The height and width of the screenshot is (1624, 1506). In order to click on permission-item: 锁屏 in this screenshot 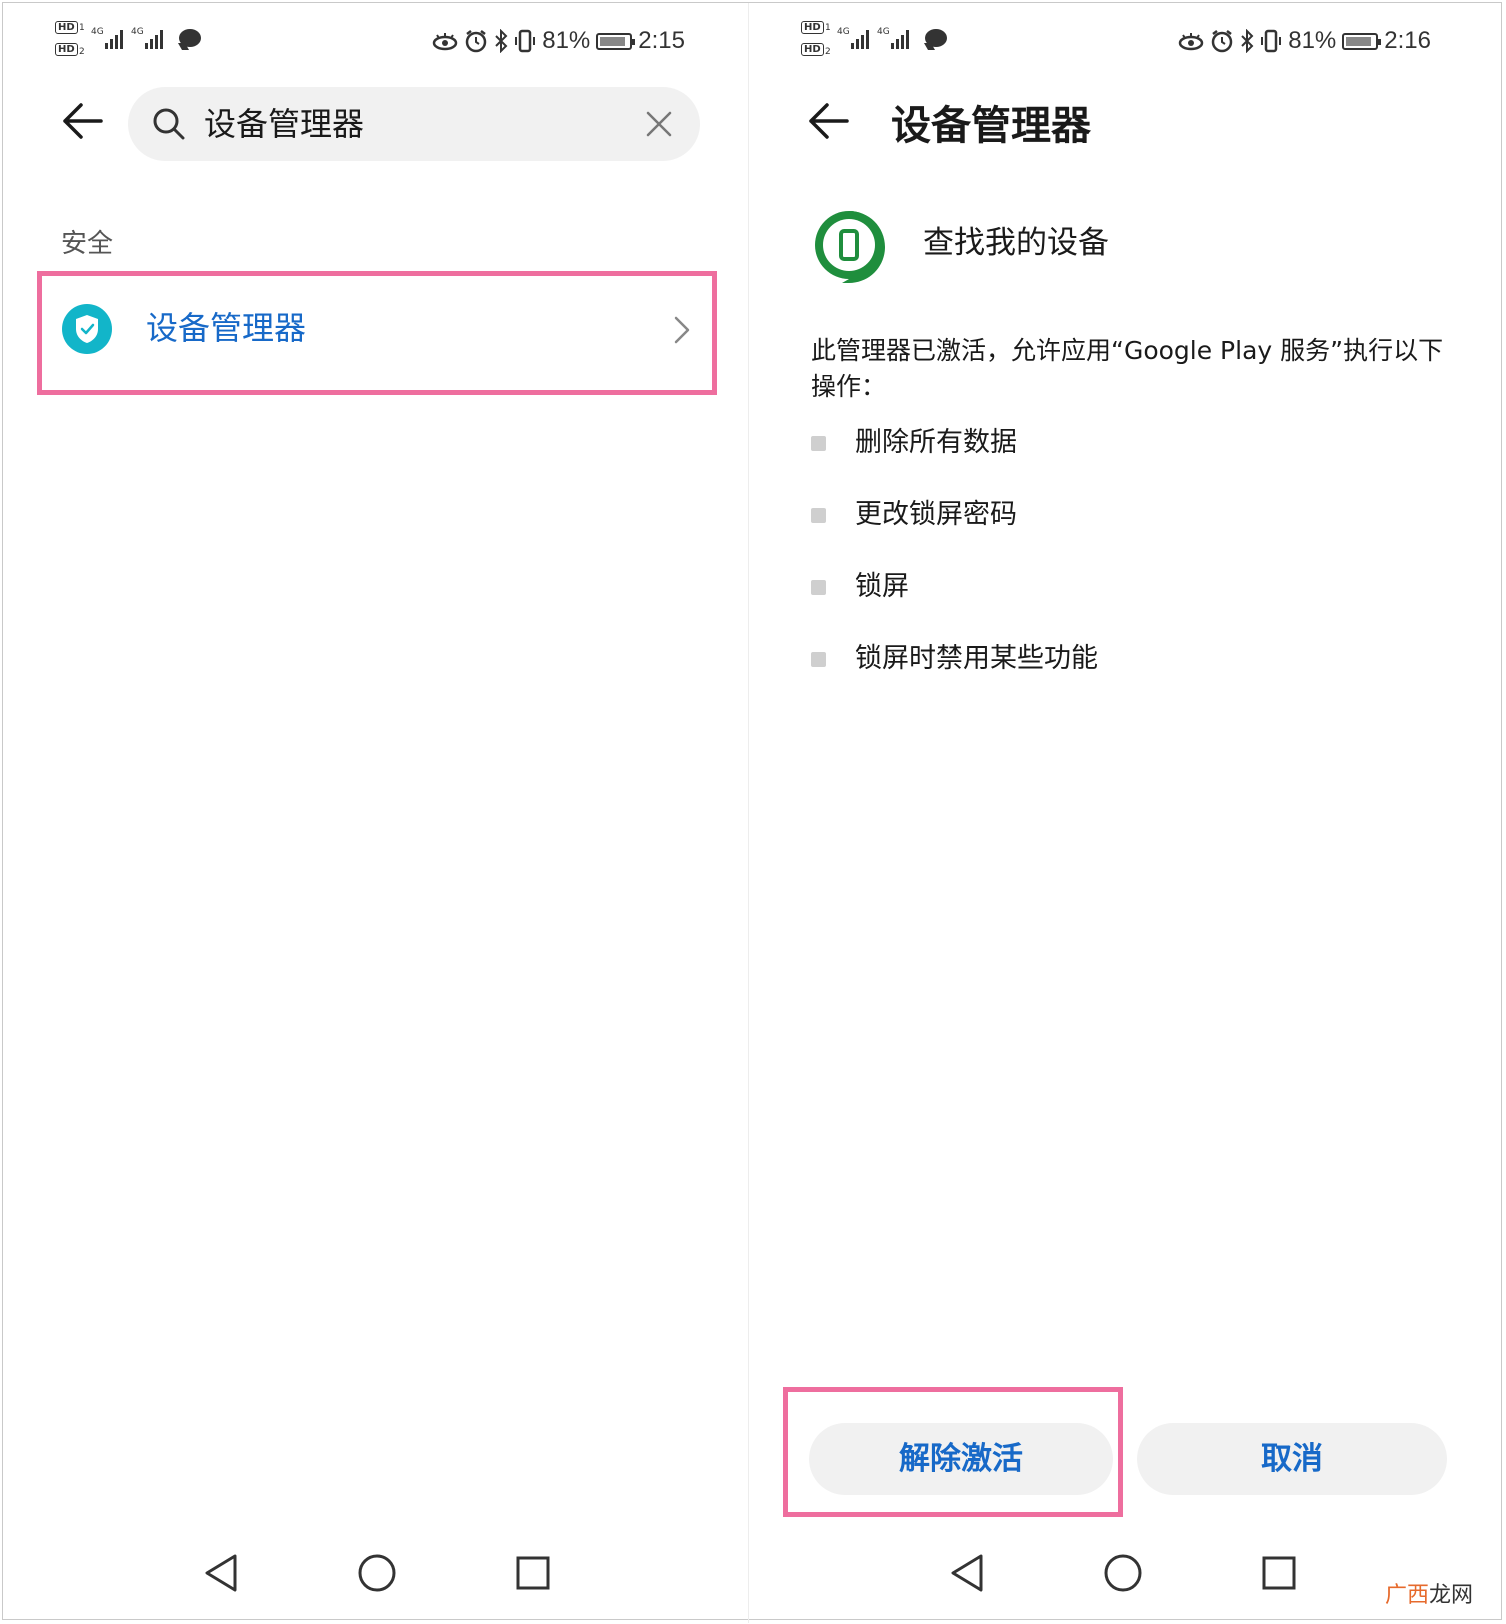, I will do `click(1111, 587)`.